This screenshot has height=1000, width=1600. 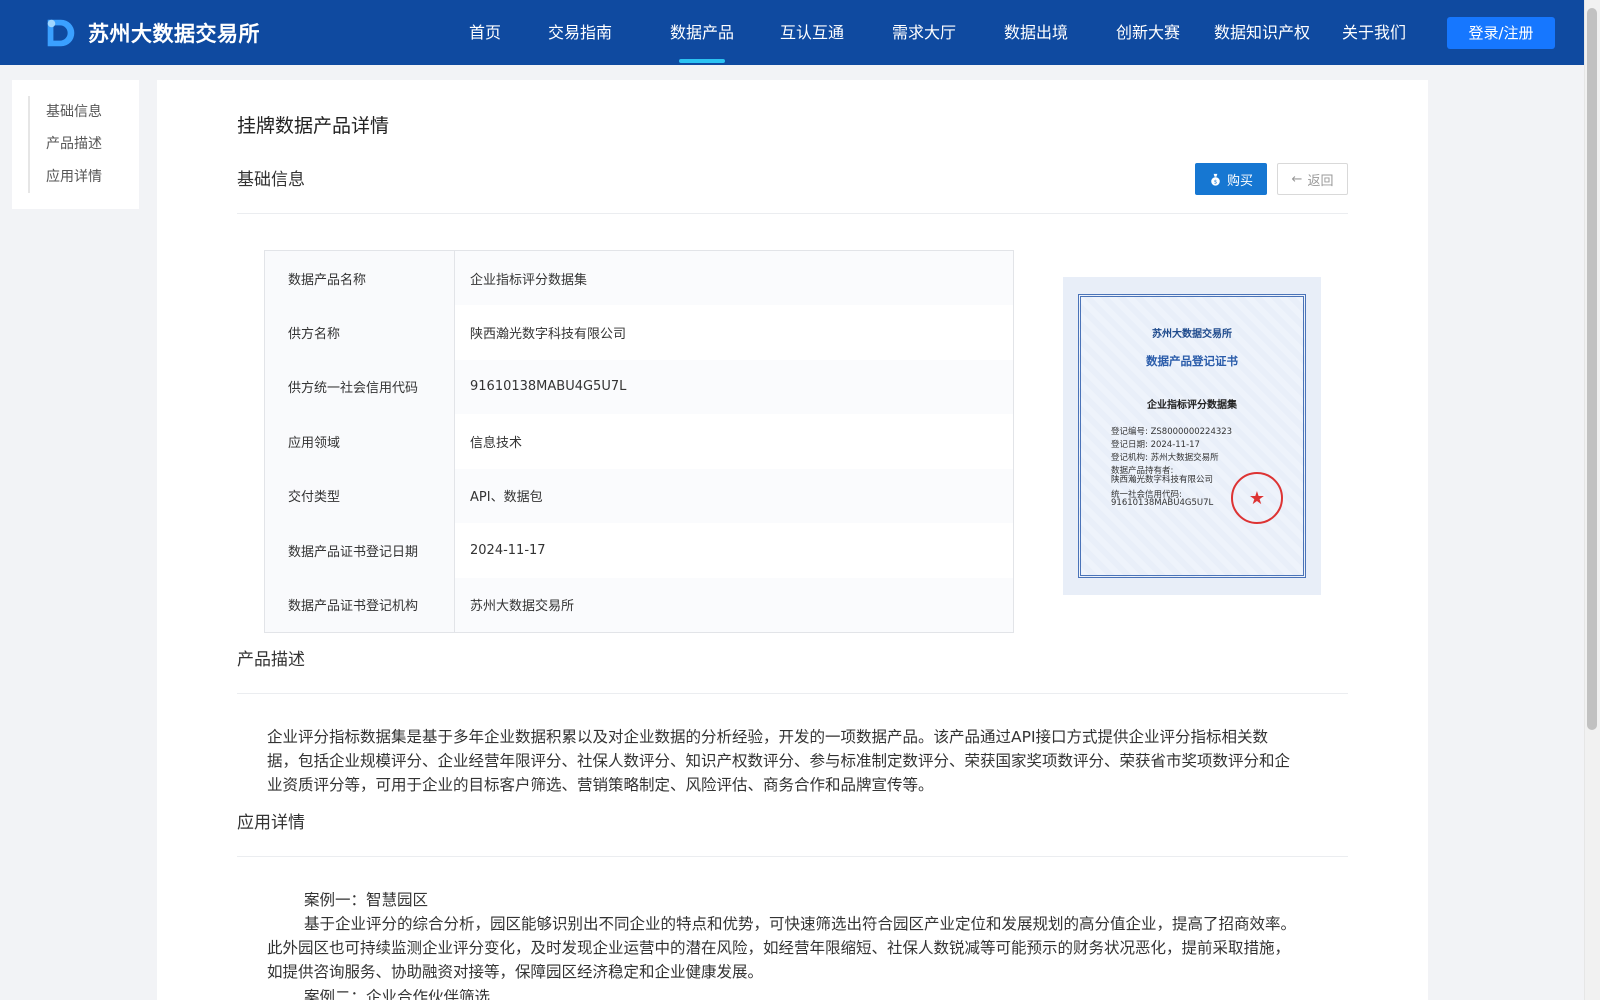 What do you see at coordinates (359, 386) in the screenshot?
I see `info-key: 供方统一社会信用代码` at bounding box center [359, 386].